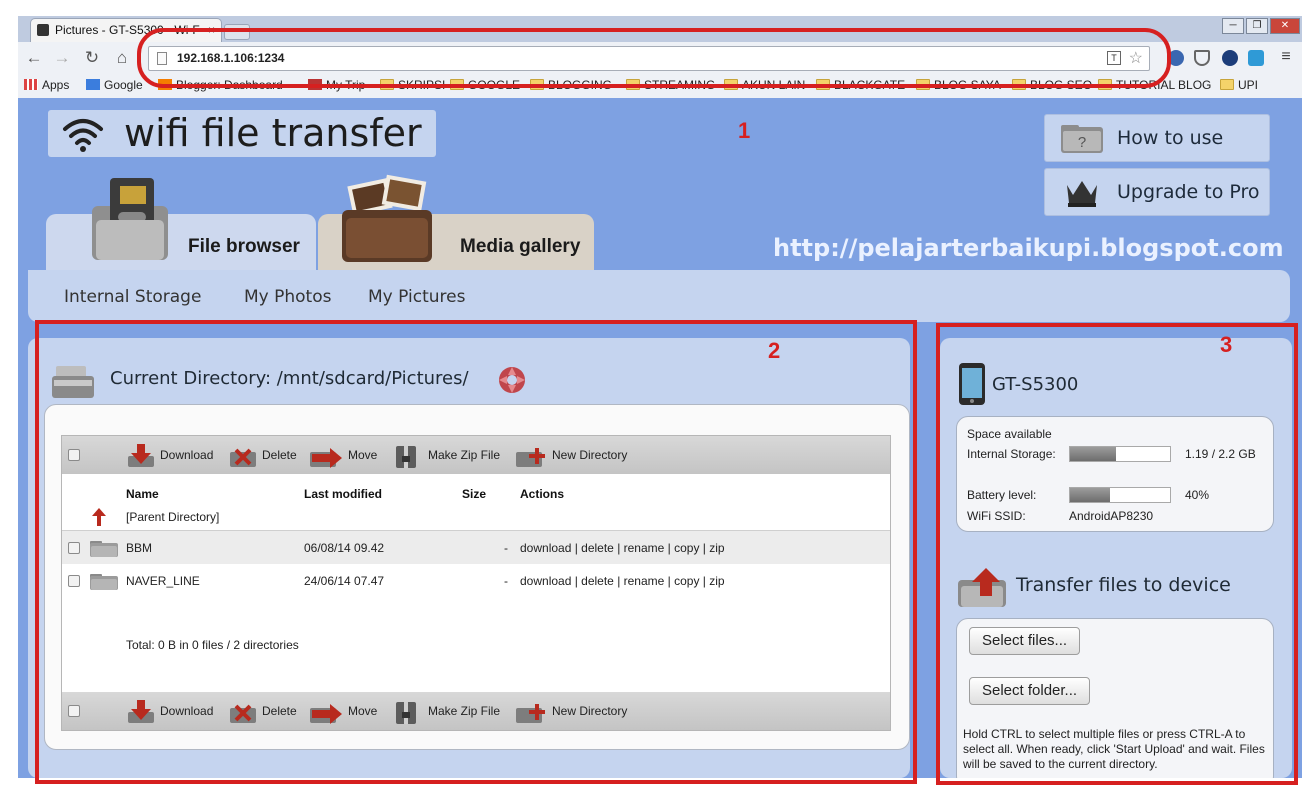 Image resolution: width=1316 pixels, height=792 pixels. I want to click on upgrade-label: Upgrade to Pro, so click(1188, 192).